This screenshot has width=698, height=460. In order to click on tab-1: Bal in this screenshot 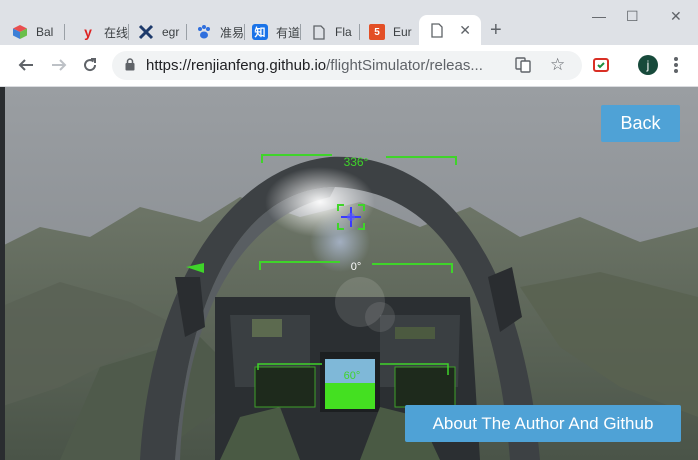, I will do `click(38, 32)`.